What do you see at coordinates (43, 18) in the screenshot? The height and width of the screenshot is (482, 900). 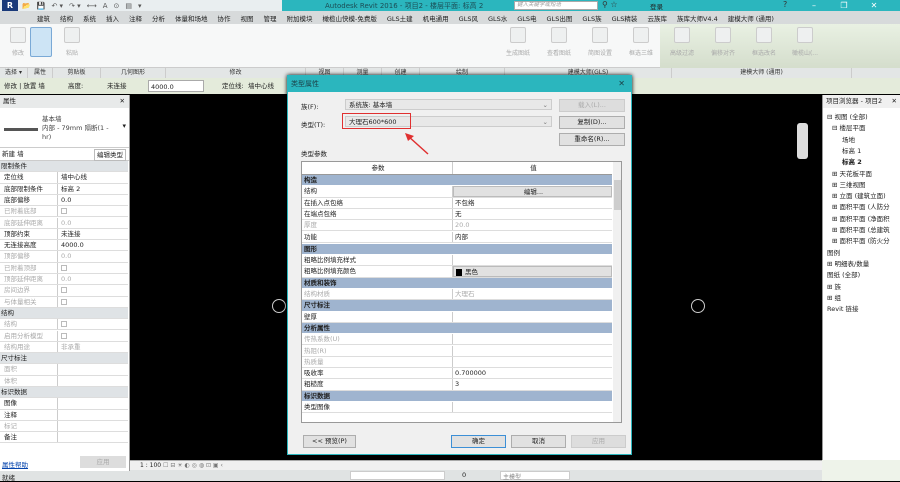 I see `ribbon-tab: 建筑` at bounding box center [43, 18].